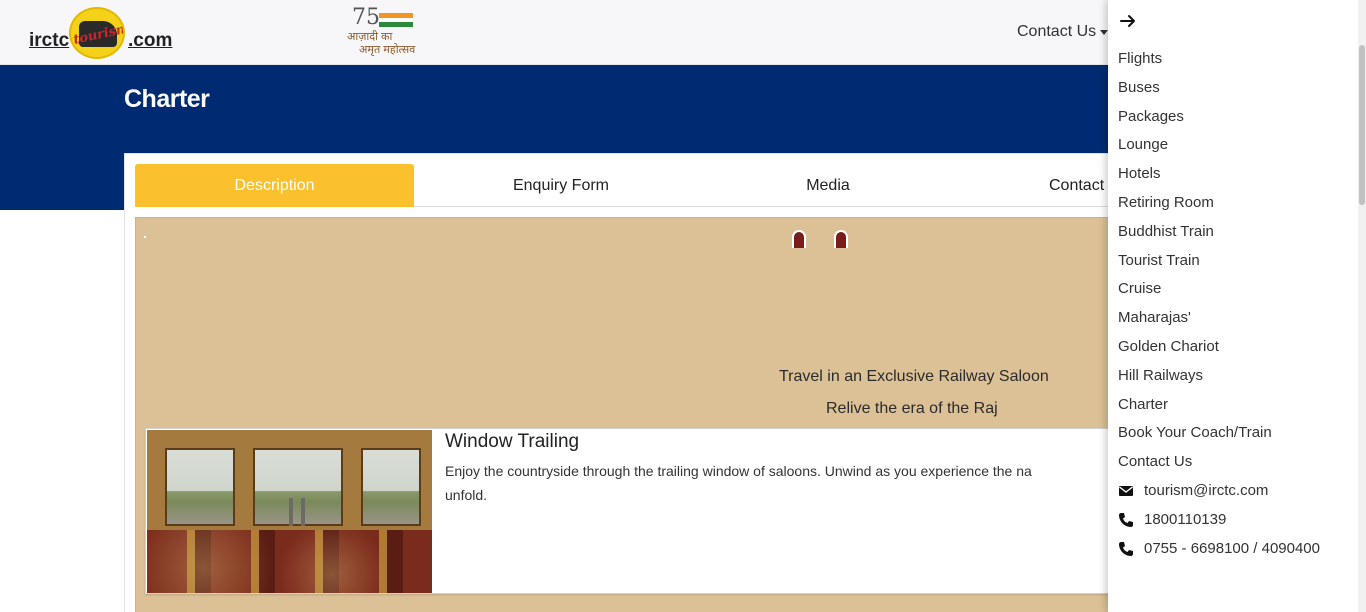 Image resolution: width=1366 pixels, height=612 pixels. What do you see at coordinates (150, 40) in the screenshot?
I see `logo-text-com: .com` at bounding box center [150, 40].